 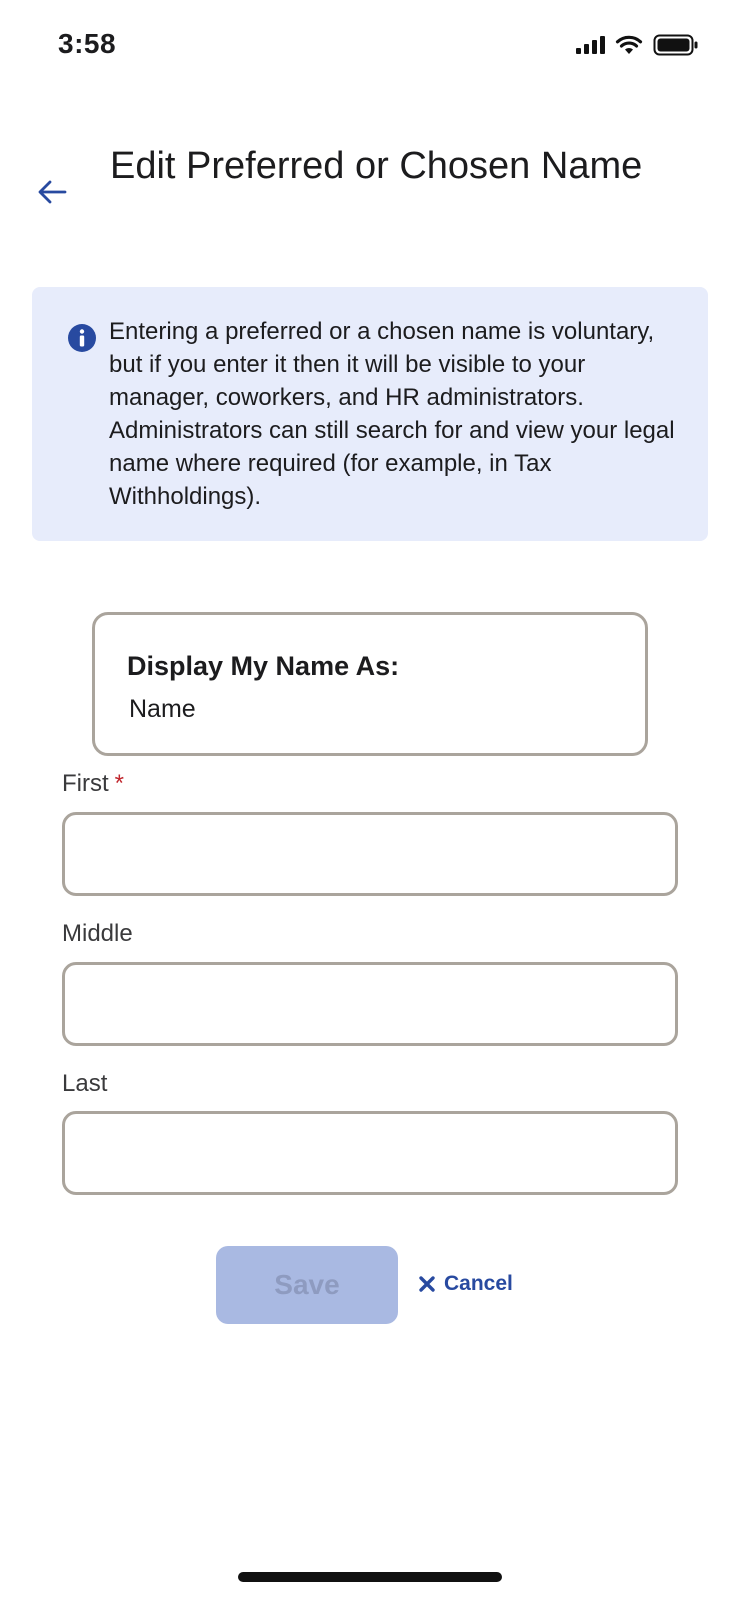 I want to click on page-header: Edit Preferred or Chosen Name, so click(x=369, y=190).